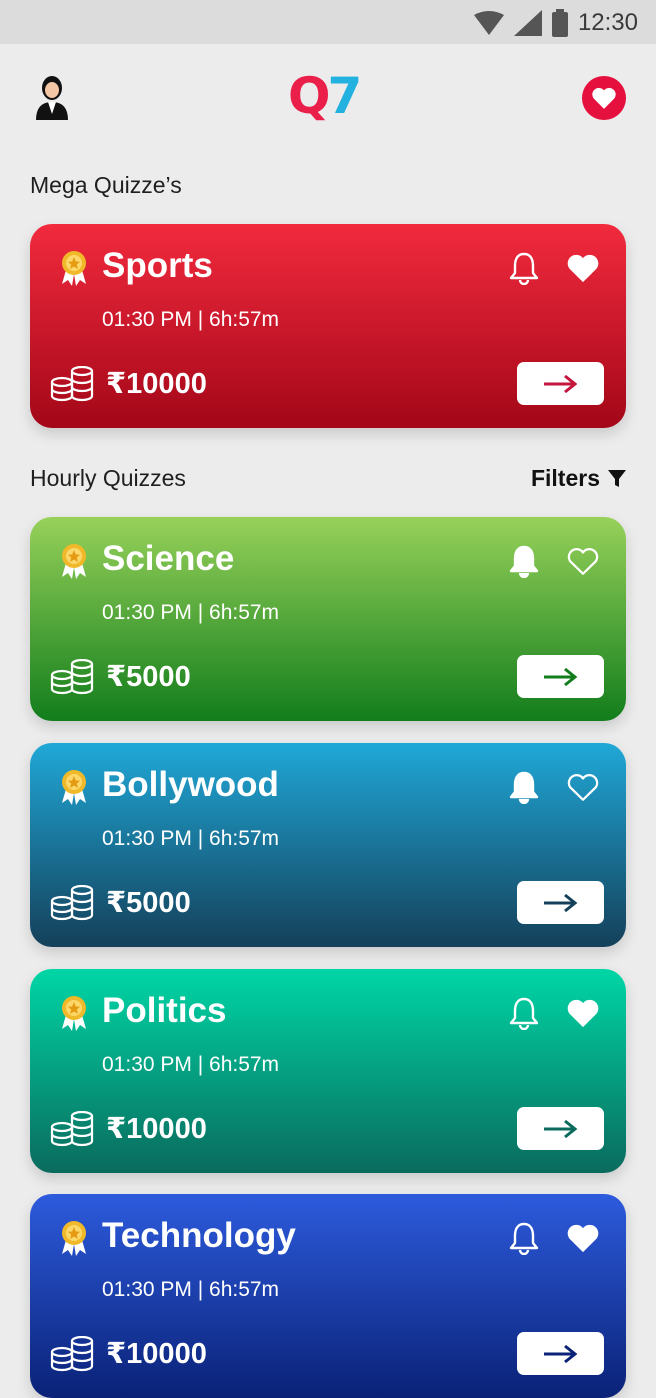 The height and width of the screenshot is (1398, 656). What do you see at coordinates (328, 845) in the screenshot?
I see `quiz-card-bollywood: Bollywood 01:30 PM | 6h:57m ₹5000` at bounding box center [328, 845].